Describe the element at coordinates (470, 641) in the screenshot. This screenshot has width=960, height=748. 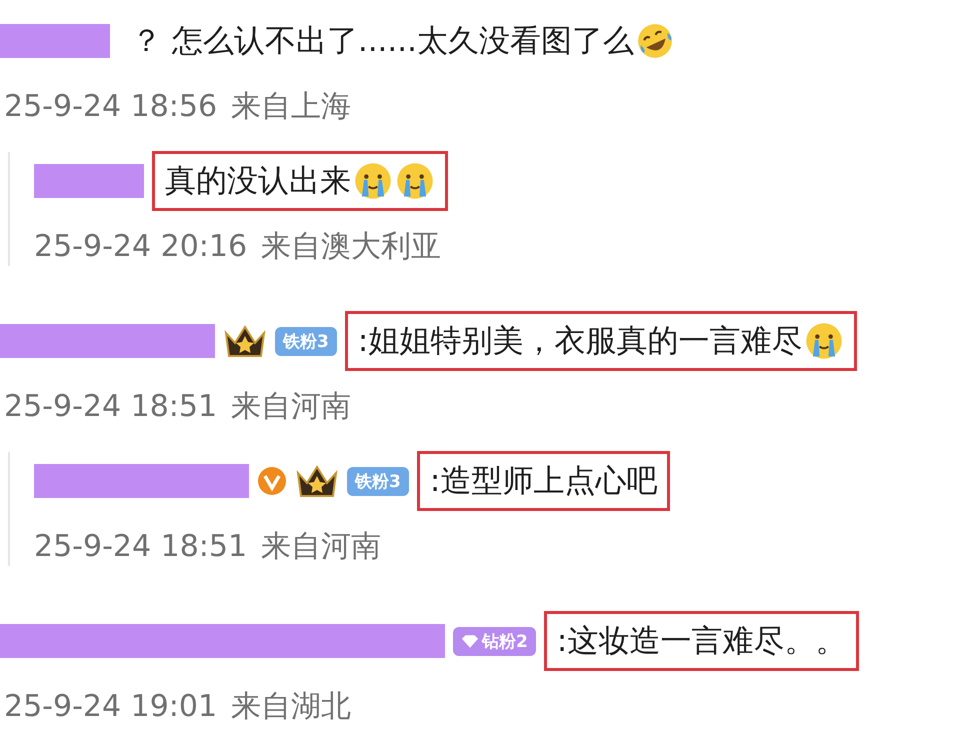
I see `diamond-icon` at that location.